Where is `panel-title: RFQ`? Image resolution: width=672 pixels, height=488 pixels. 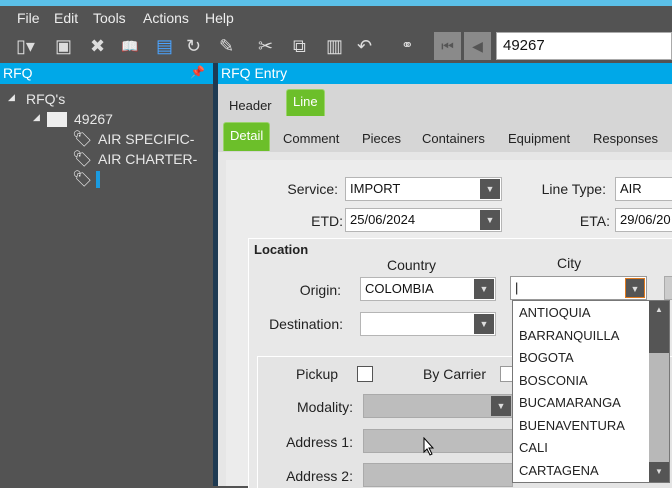
panel-title: RFQ is located at coordinates (18, 73).